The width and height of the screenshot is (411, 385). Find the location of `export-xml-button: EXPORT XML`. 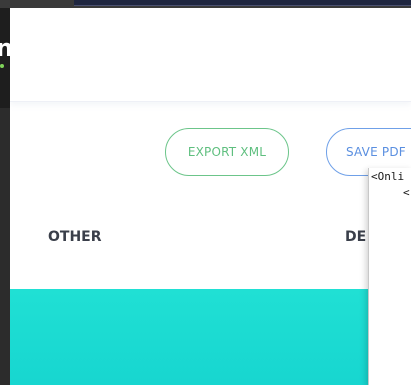

export-xml-button: EXPORT XML is located at coordinates (227, 152).